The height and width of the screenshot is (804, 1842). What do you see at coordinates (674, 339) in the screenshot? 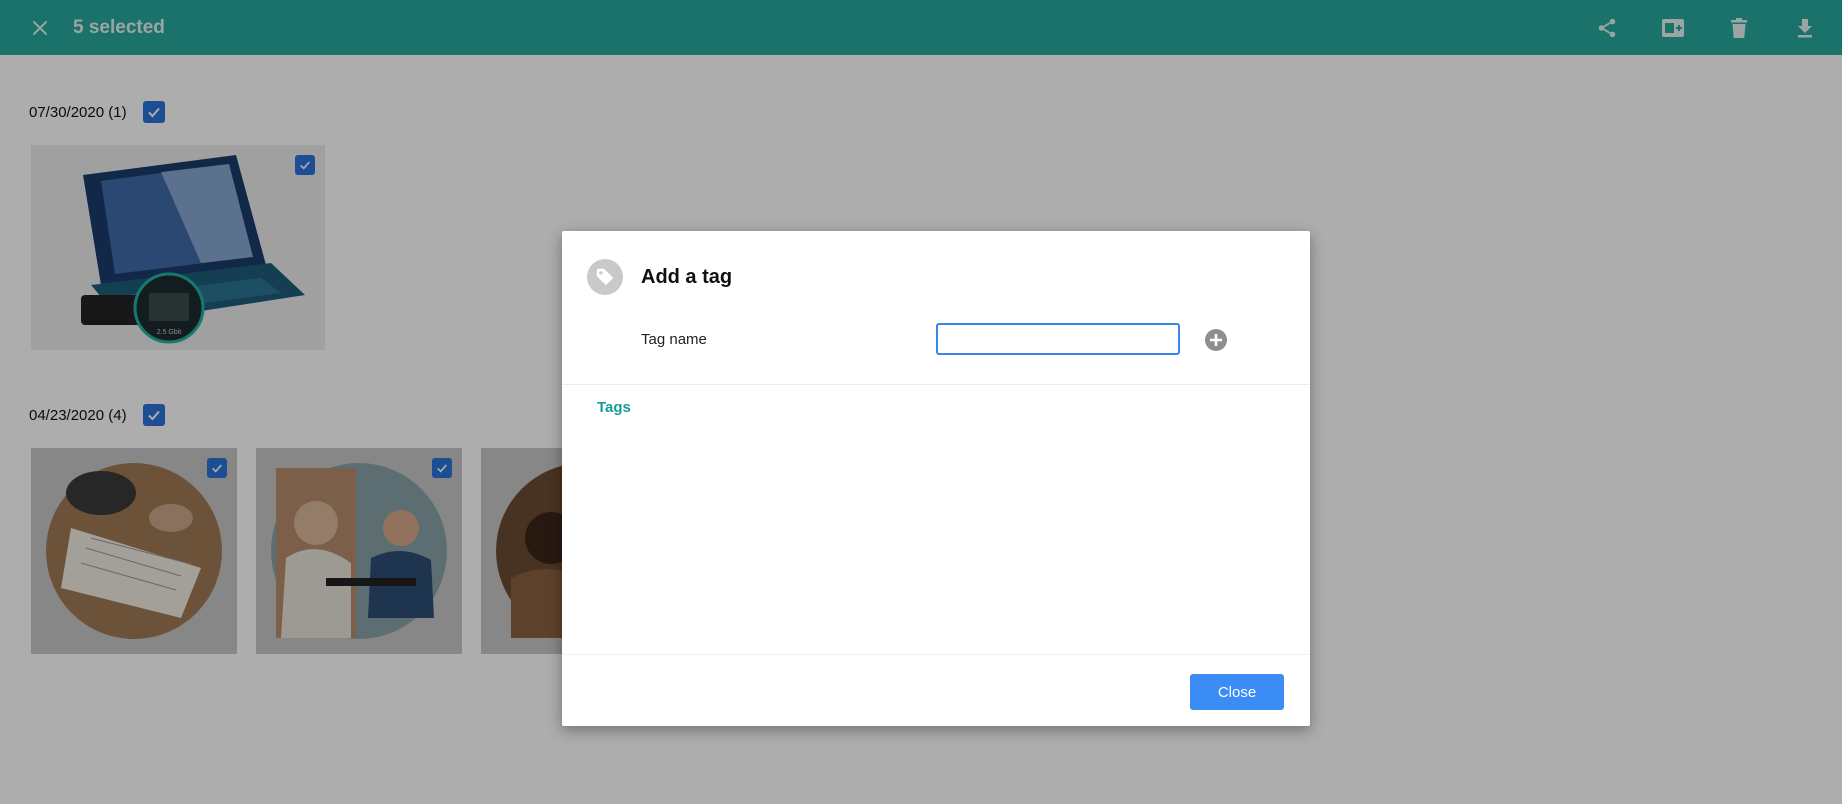
I see `tag-name-label: Tag name` at bounding box center [674, 339].